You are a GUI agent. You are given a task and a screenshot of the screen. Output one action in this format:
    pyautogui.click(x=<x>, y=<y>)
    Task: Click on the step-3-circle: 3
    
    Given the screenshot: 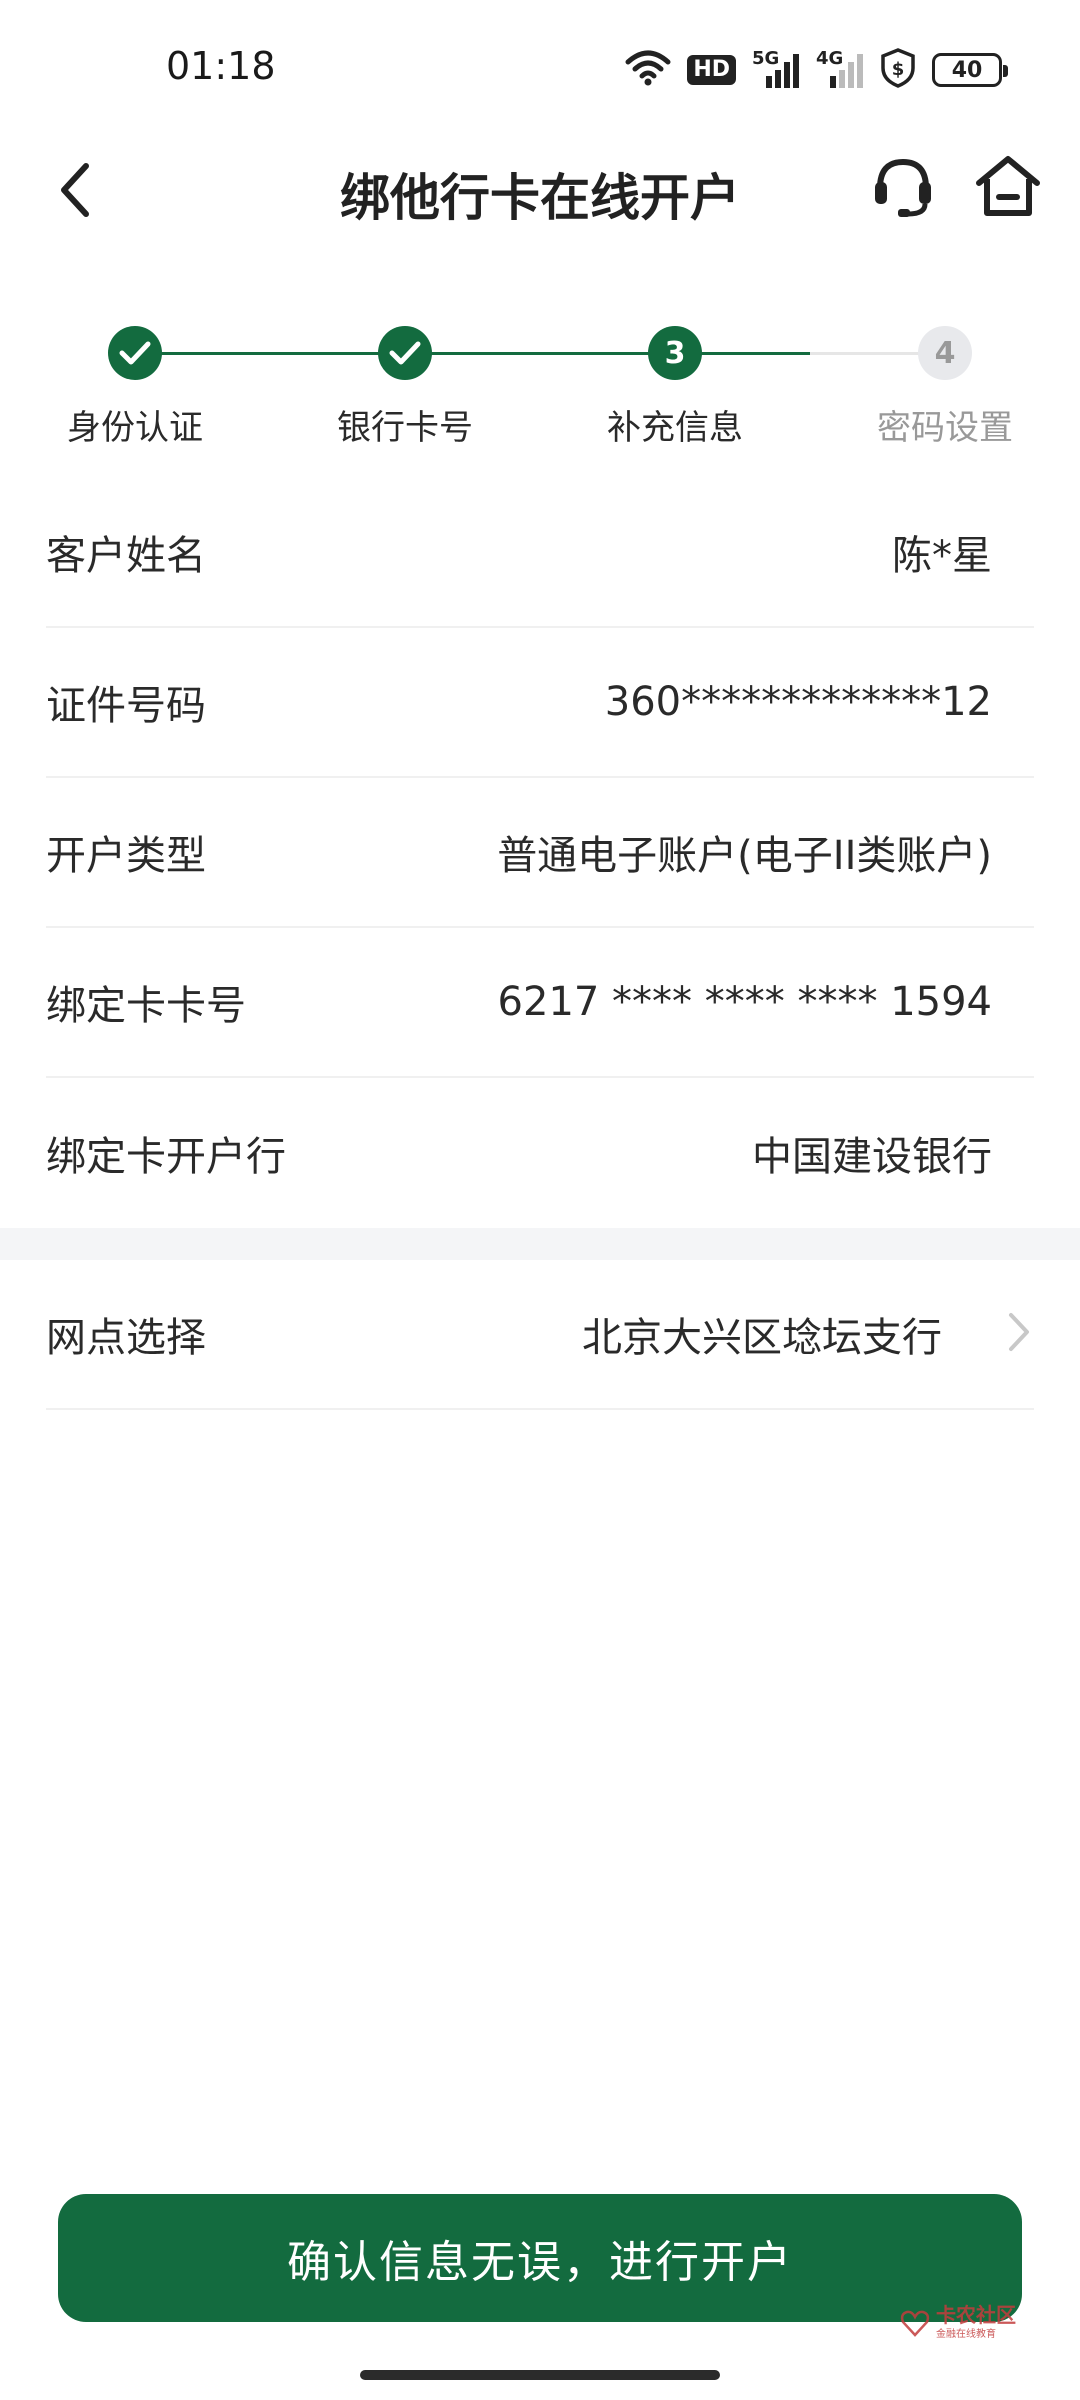 What is the action you would take?
    pyautogui.click(x=675, y=353)
    